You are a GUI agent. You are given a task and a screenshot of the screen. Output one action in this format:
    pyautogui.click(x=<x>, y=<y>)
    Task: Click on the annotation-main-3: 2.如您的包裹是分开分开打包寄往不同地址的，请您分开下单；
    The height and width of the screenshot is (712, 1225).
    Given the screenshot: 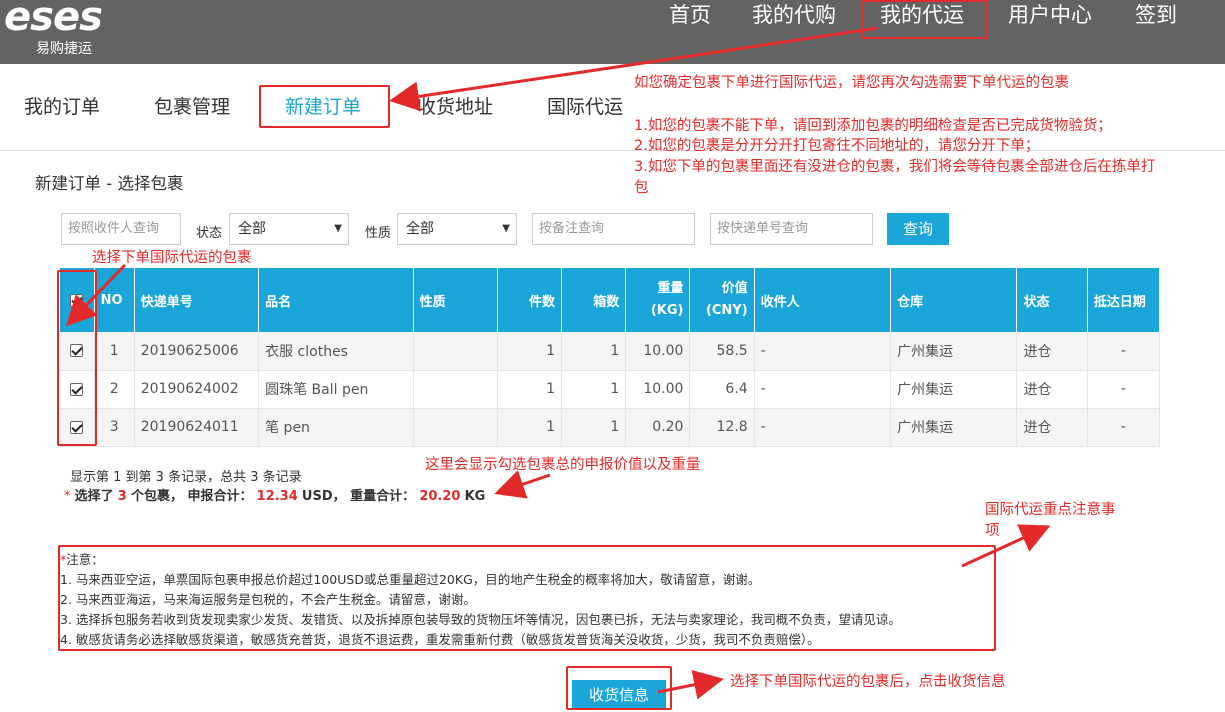 What is the action you would take?
    pyautogui.click(x=837, y=146)
    